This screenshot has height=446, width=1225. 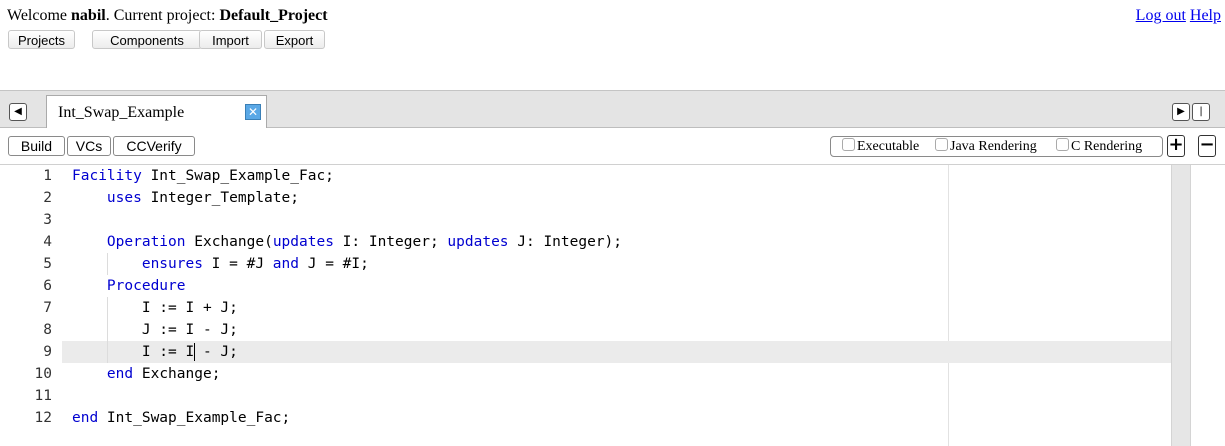 I want to click on code-text: I = #J, so click(x=237, y=264).